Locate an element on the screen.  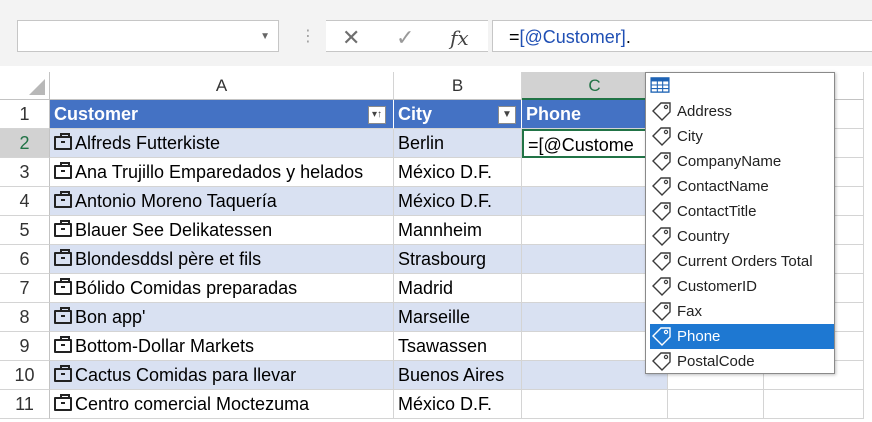
table-header-city: City ▼ is located at coordinates (458, 114).